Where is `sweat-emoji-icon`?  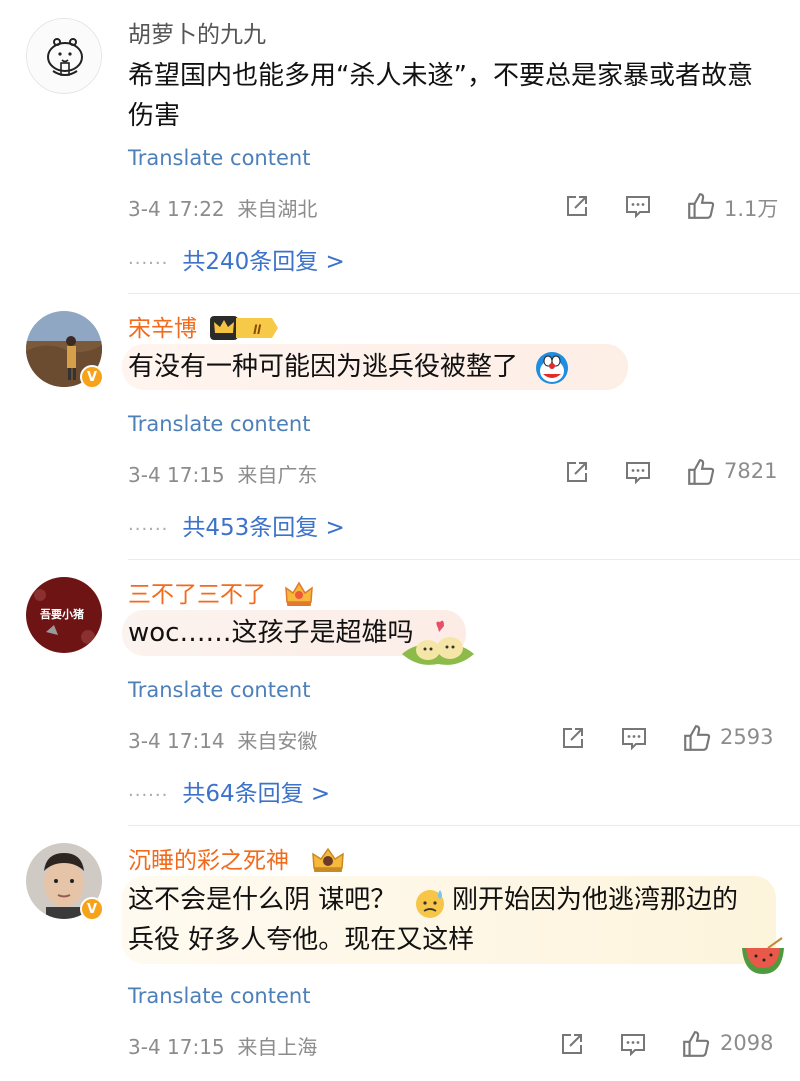
sweat-emoji-icon is located at coordinates (430, 904).